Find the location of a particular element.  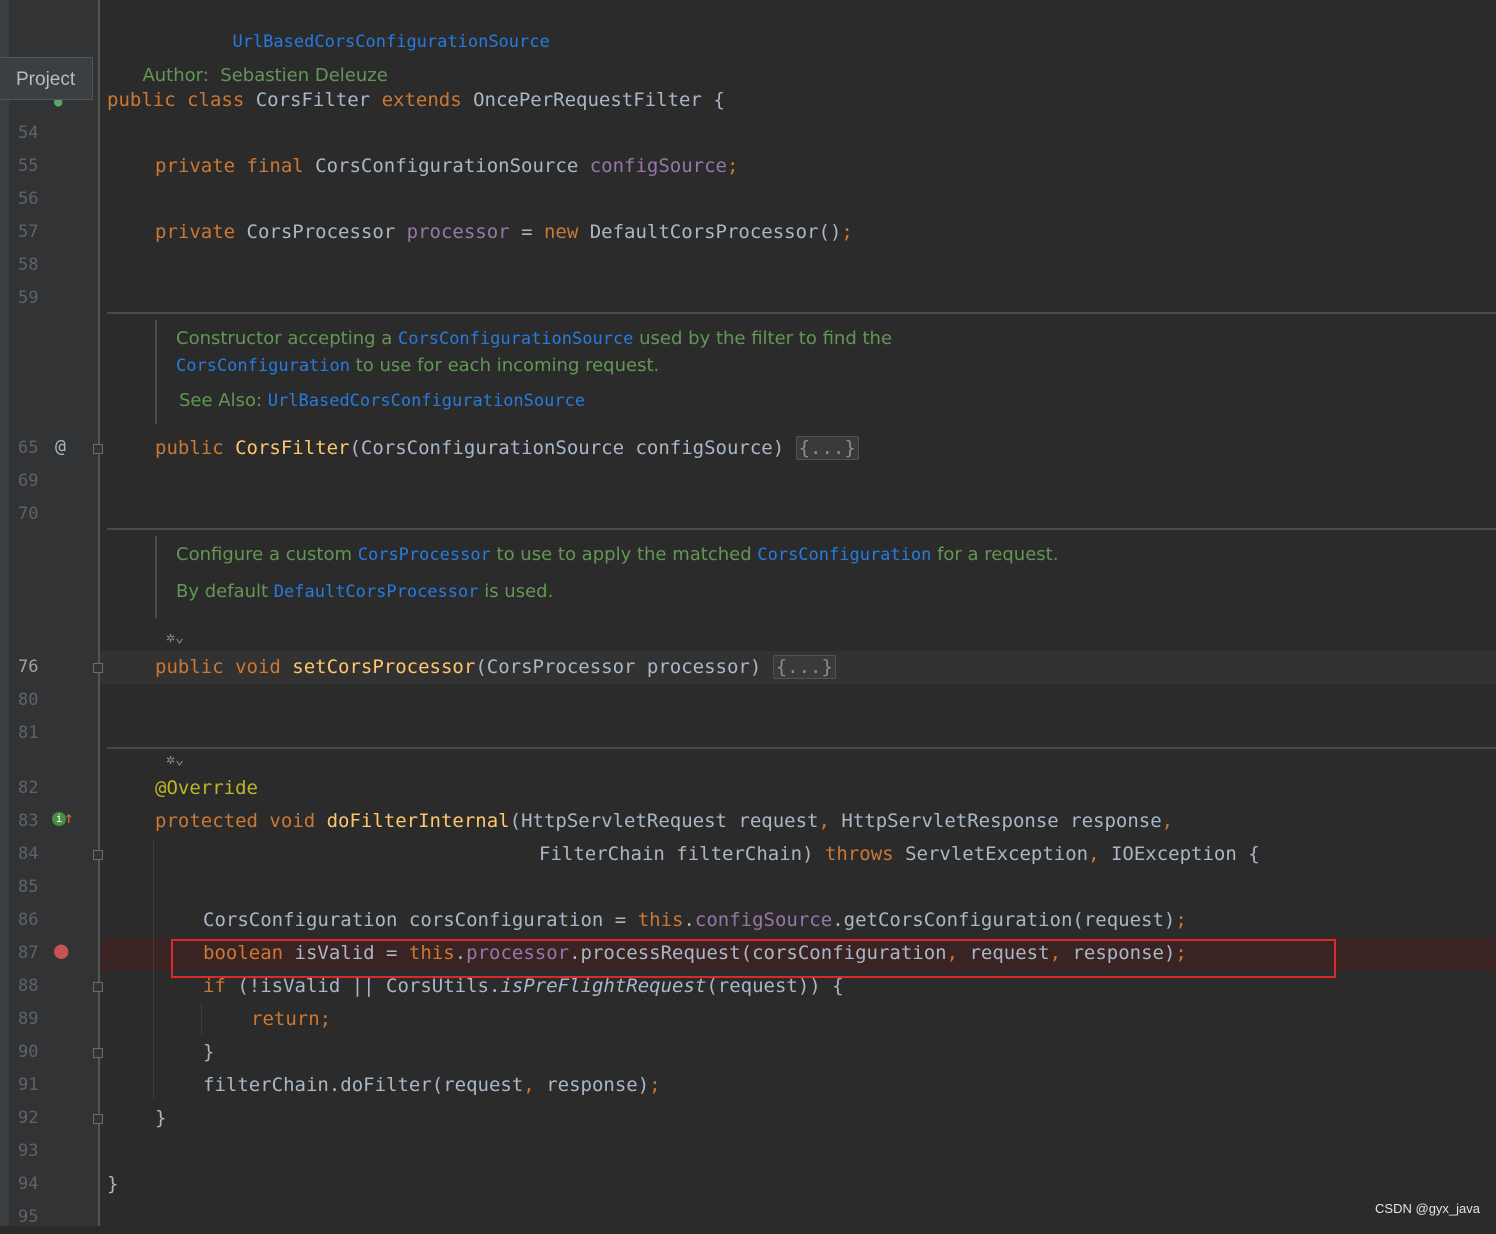

line-number: 88 is located at coordinates (28, 986).